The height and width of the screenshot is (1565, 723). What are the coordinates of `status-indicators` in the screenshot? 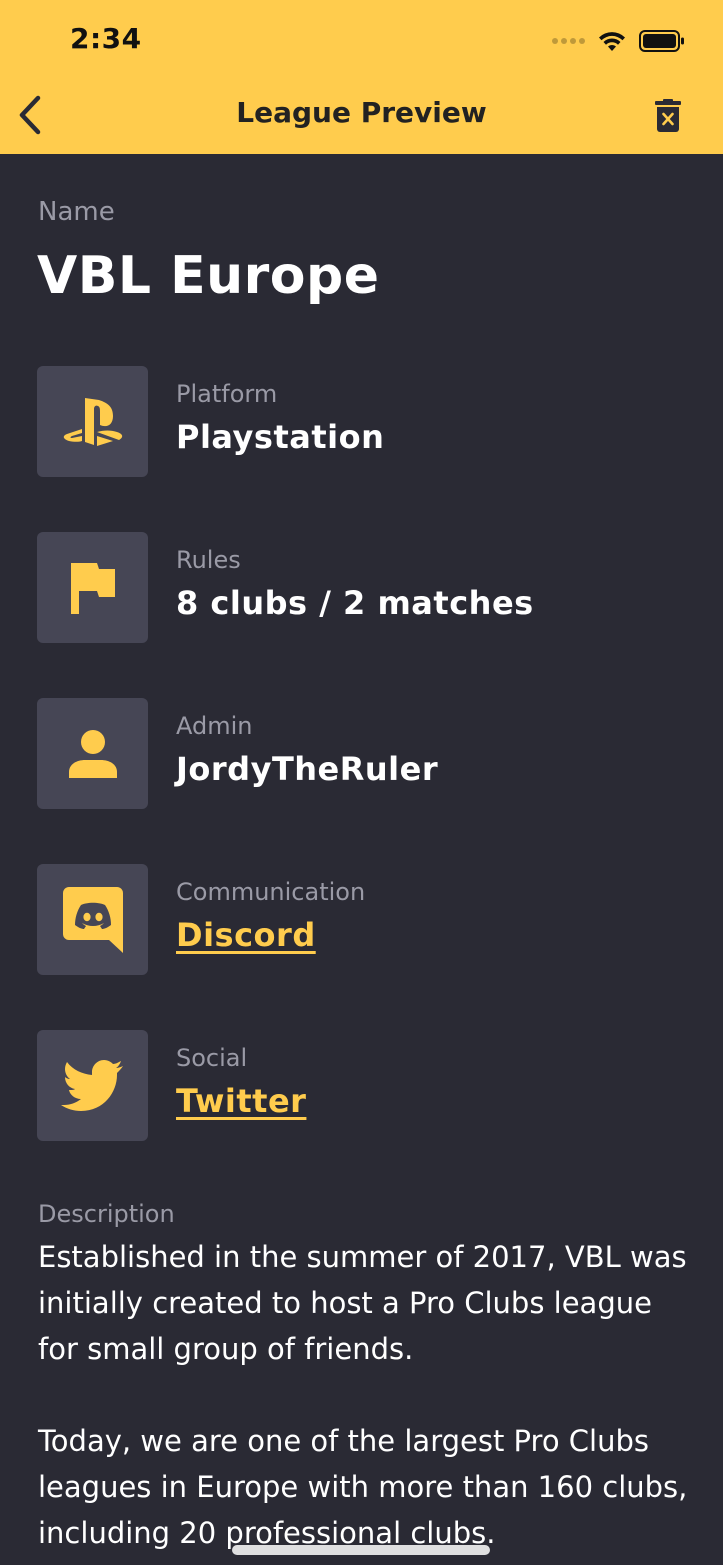 It's located at (618, 41).